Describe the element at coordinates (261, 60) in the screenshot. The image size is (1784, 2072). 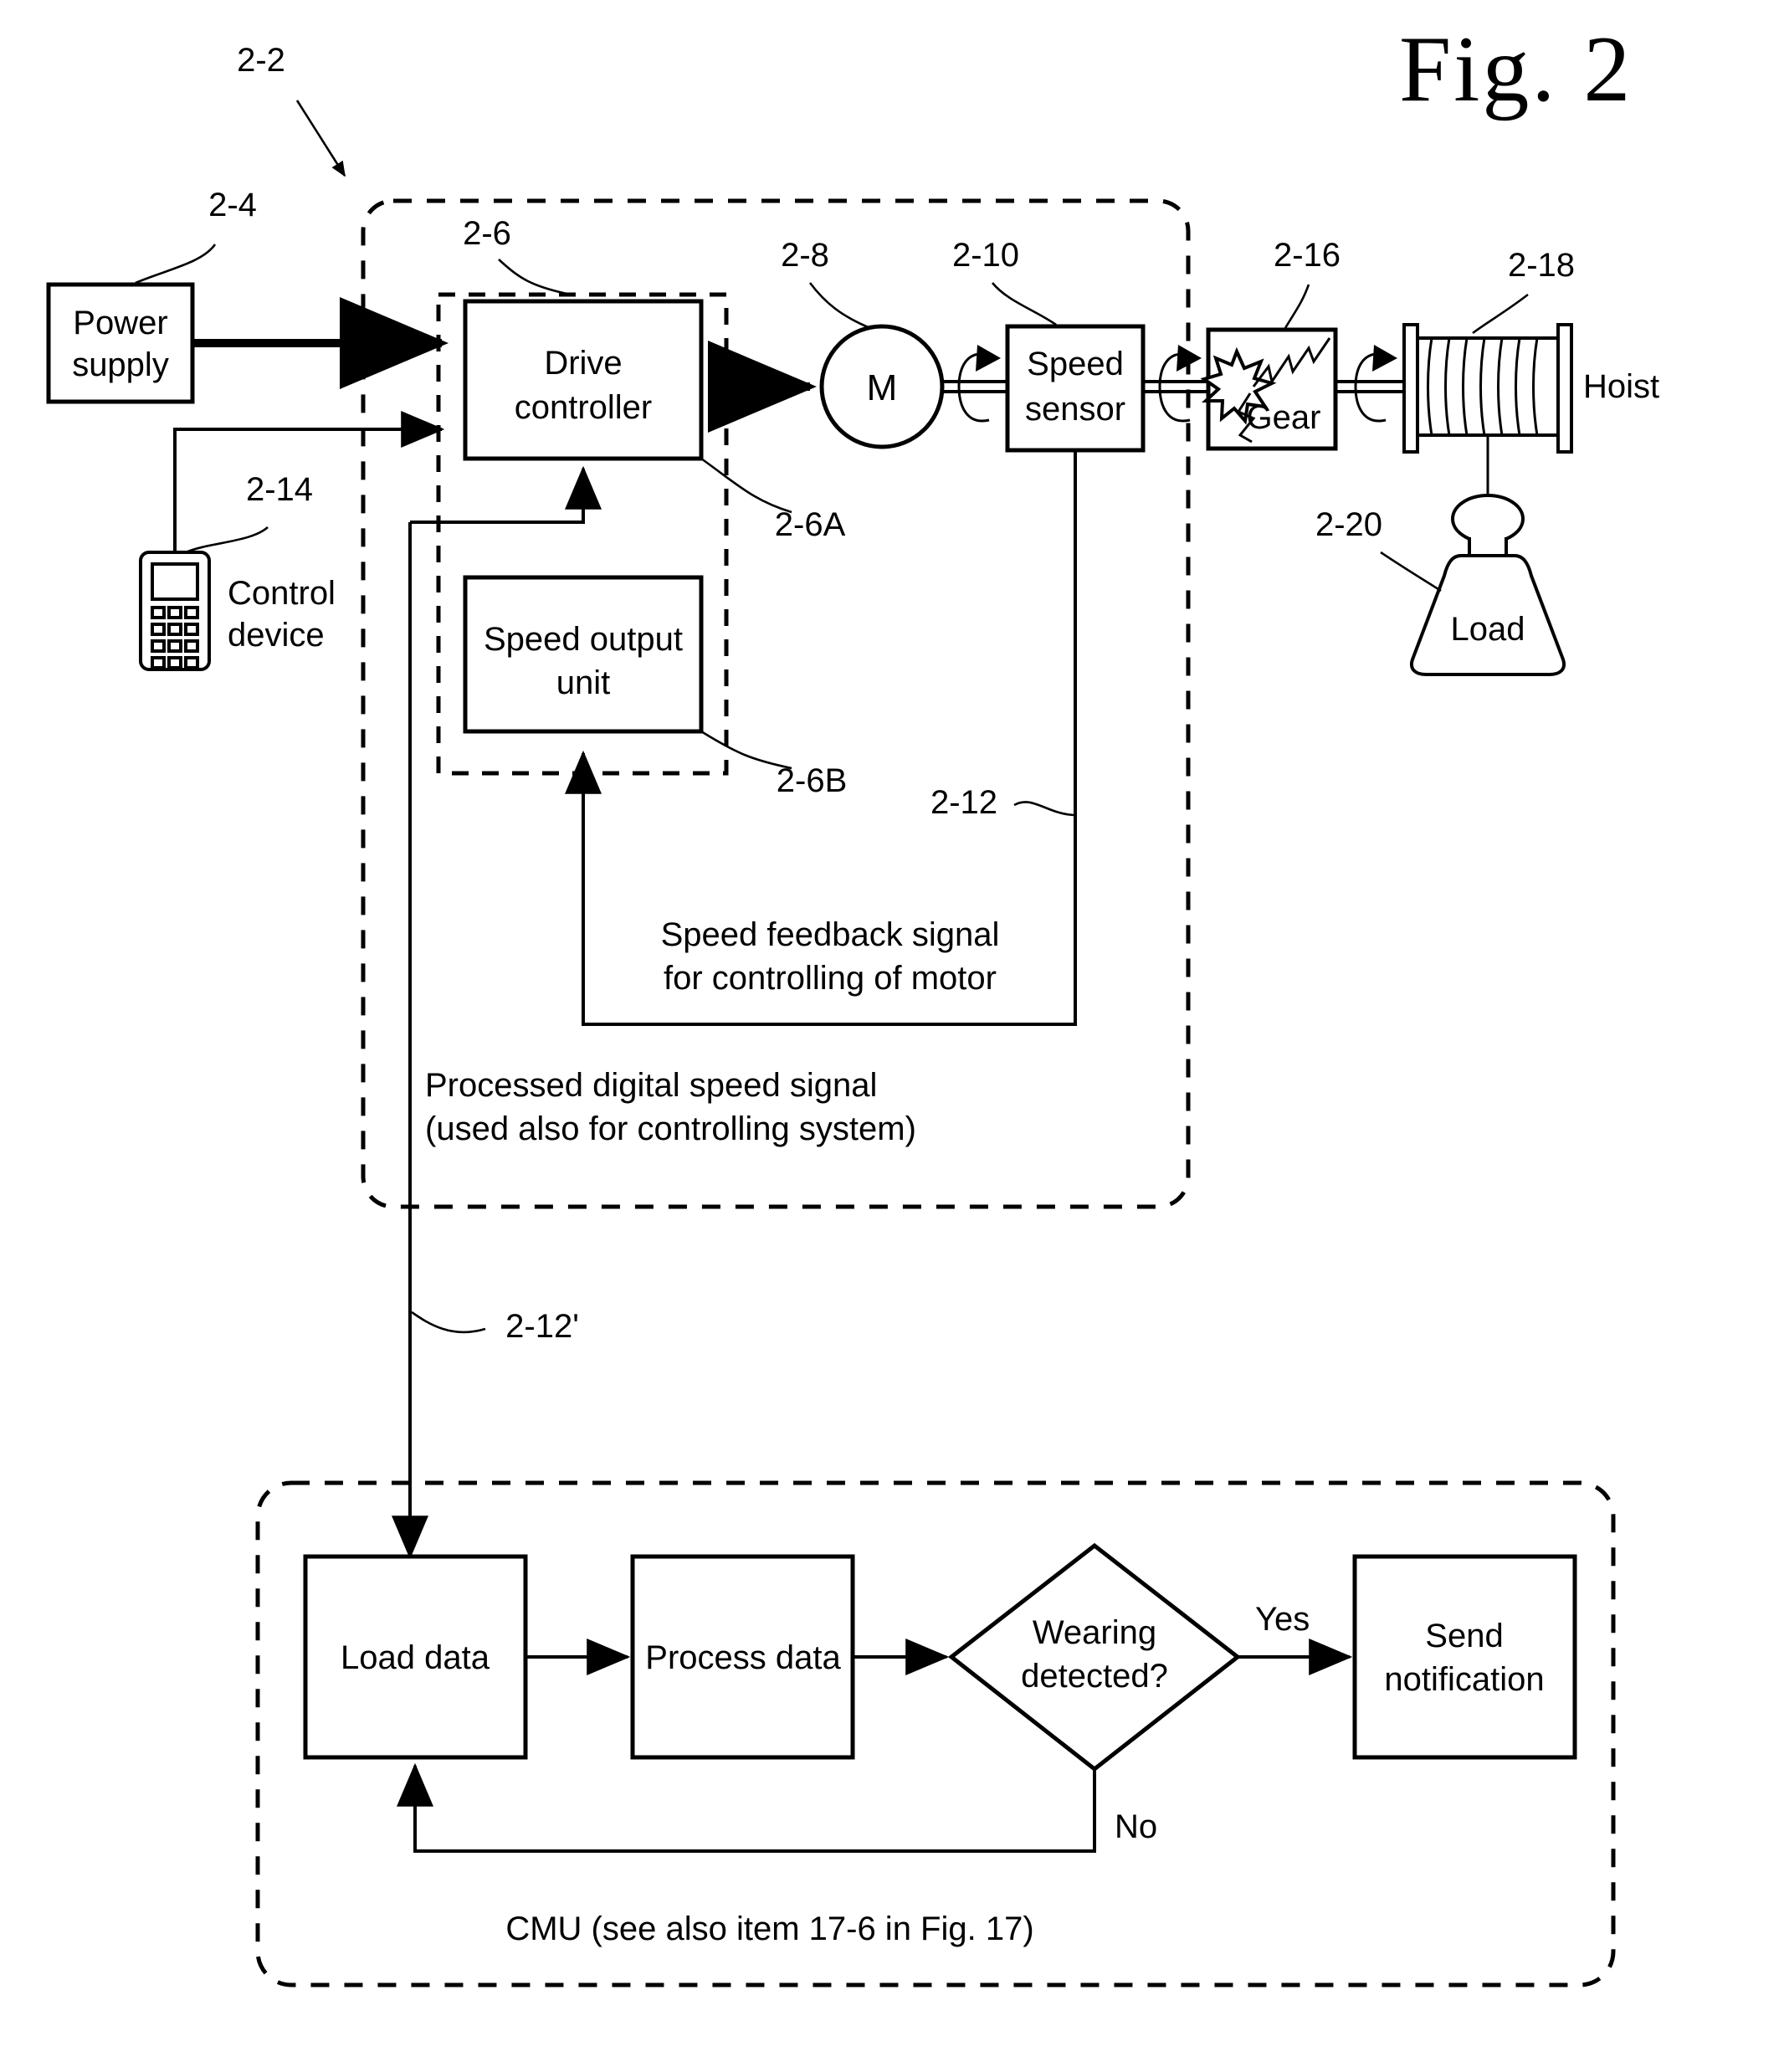
I see `ref-2-2-text: 2-2` at that location.